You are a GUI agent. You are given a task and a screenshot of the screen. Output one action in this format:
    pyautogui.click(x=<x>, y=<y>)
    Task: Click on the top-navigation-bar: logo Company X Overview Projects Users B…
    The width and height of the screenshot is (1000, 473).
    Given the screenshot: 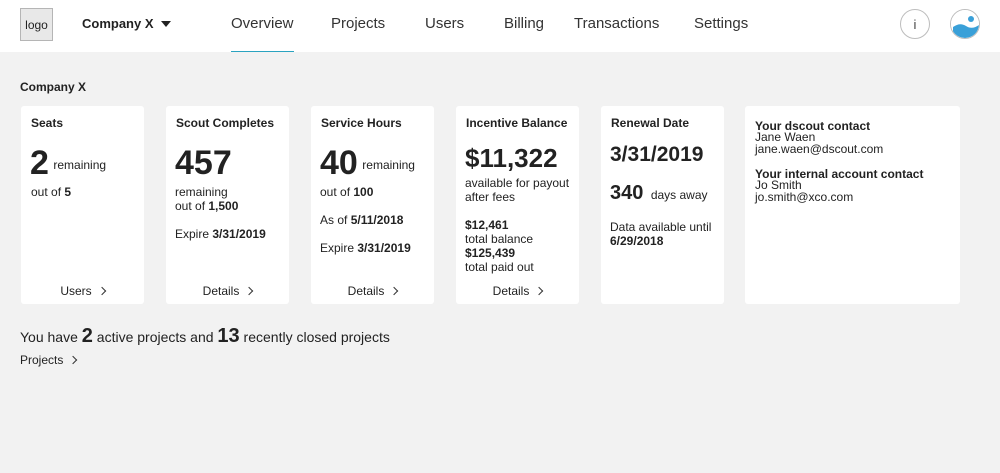 What is the action you would take?
    pyautogui.click(x=500, y=26)
    